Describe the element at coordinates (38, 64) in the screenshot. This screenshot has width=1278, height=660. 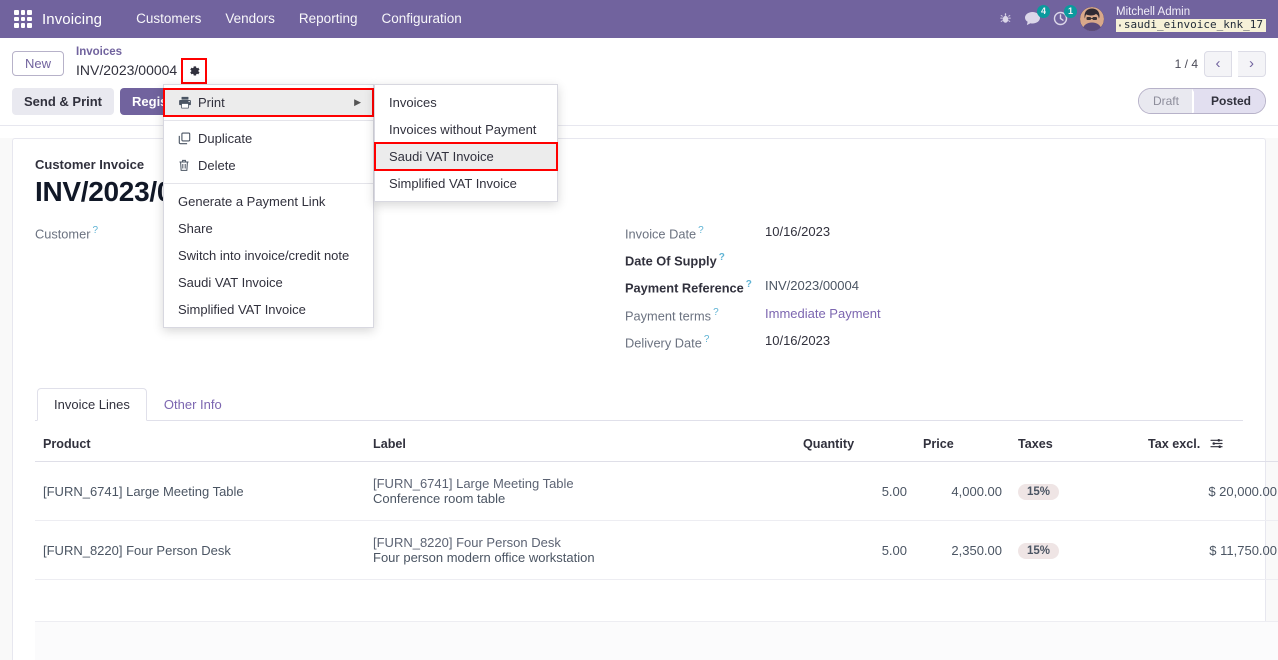
I see `new-button: New` at that location.